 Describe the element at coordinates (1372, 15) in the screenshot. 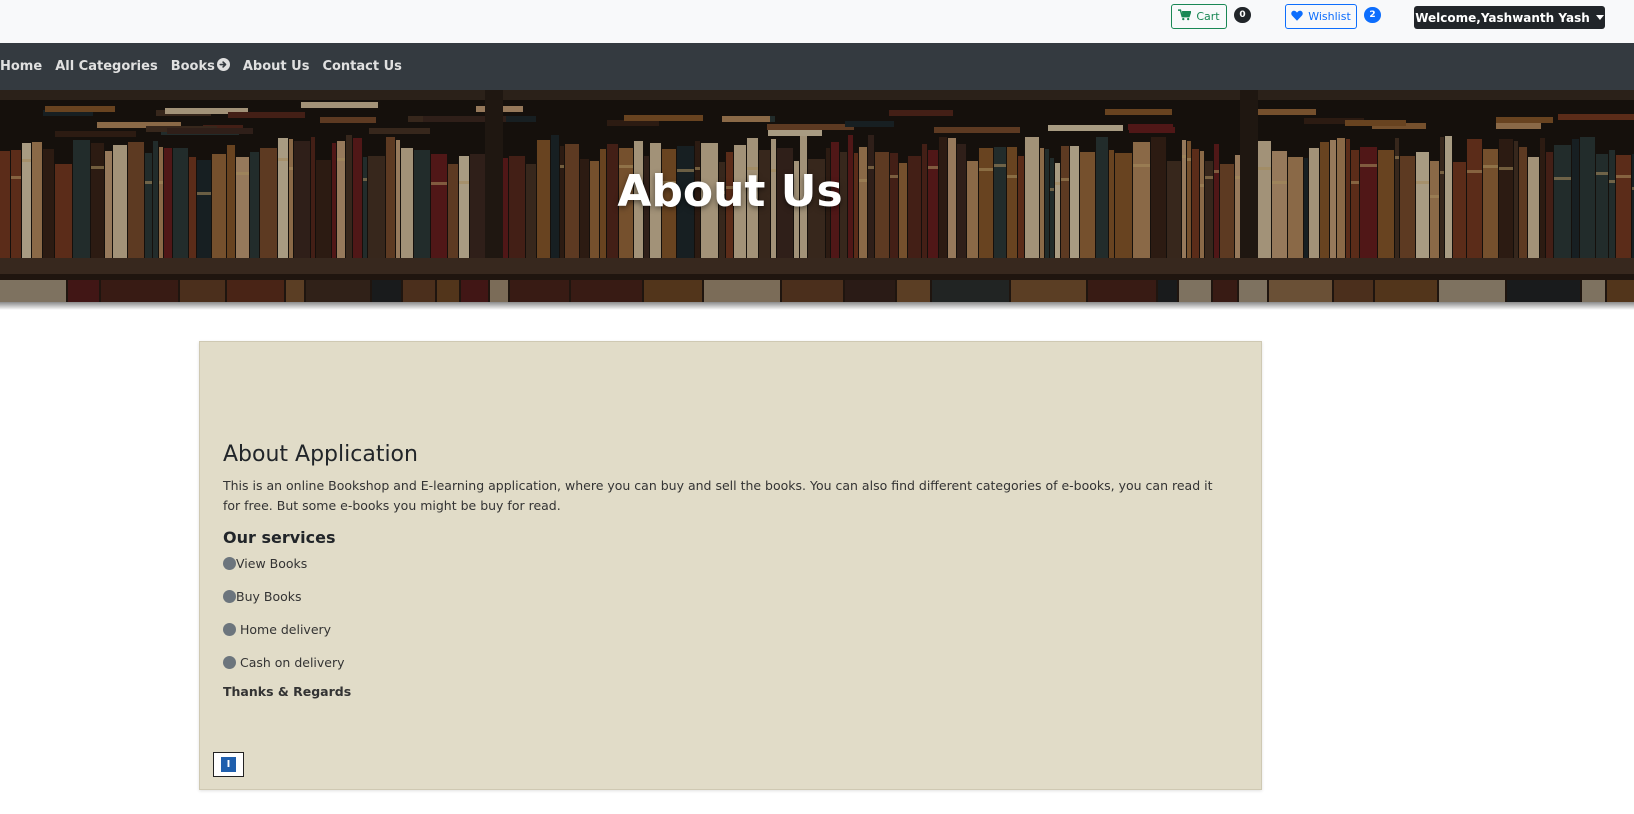

I see `wishlist-count-badge: 2` at that location.